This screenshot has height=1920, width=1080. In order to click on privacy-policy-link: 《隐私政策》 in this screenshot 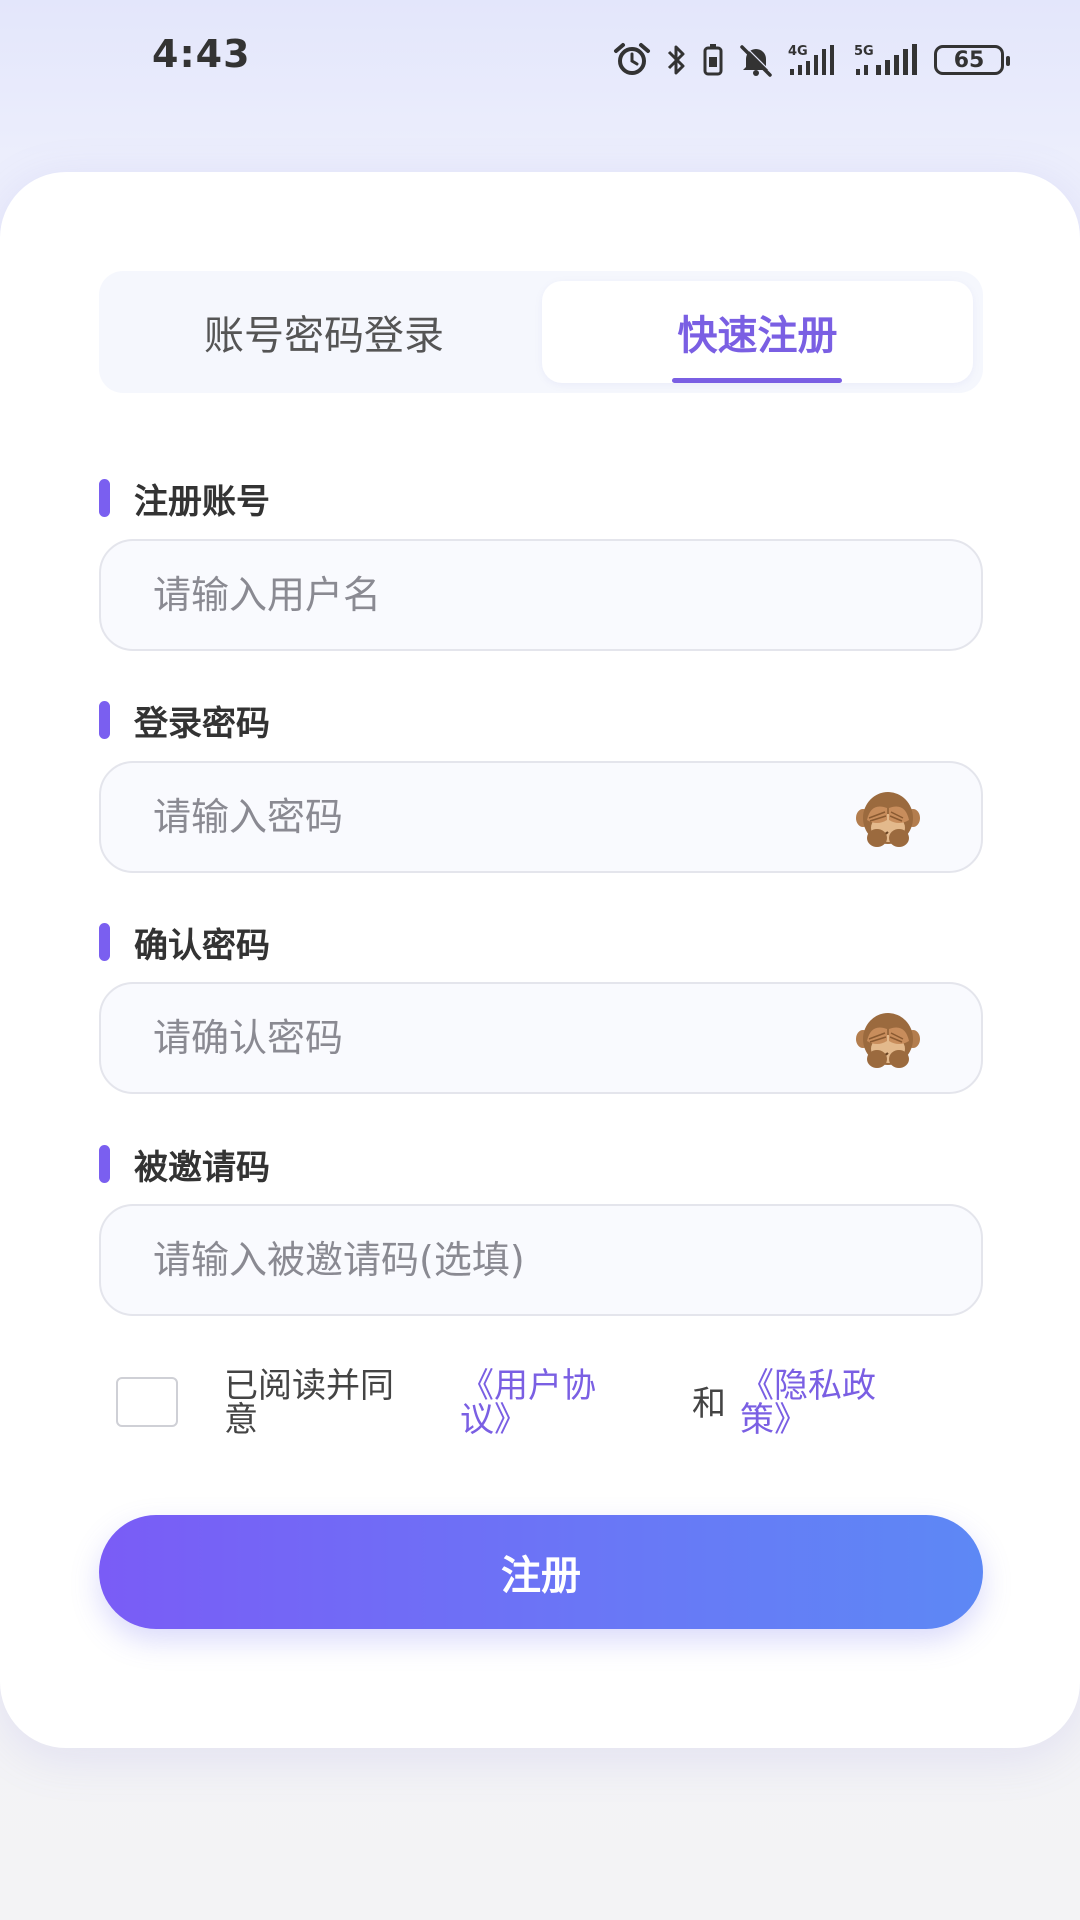, I will do `click(825, 1403)`.